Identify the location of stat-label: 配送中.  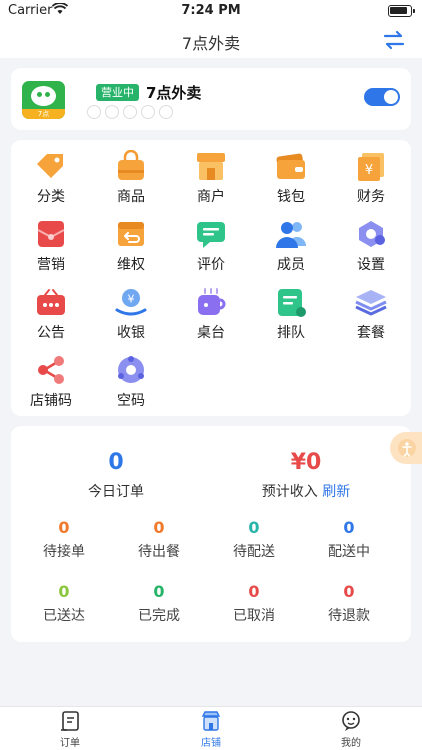
(349, 552).